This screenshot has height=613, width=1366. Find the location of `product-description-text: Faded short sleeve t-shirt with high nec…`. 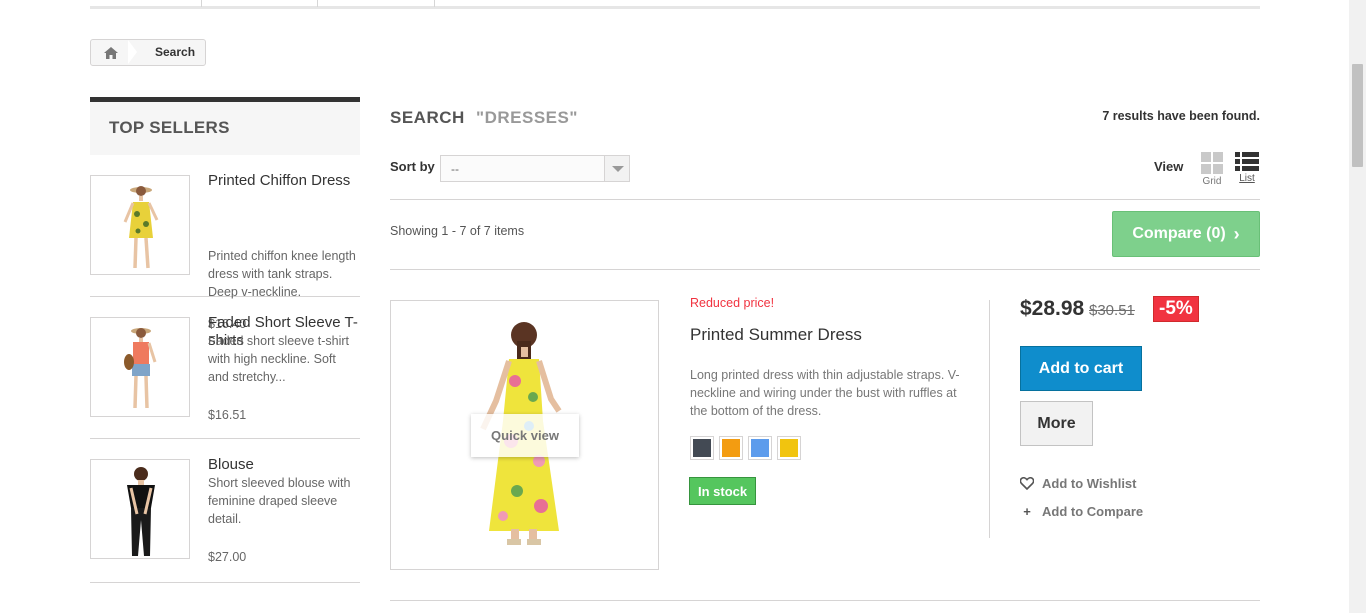

product-description-text: Faded short sleeve t-shirt with high nec… is located at coordinates (279, 359).